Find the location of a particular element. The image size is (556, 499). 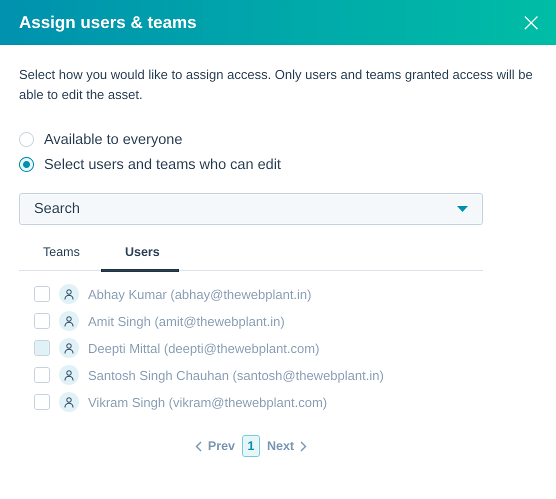

chevron-right-icon is located at coordinates (304, 446).